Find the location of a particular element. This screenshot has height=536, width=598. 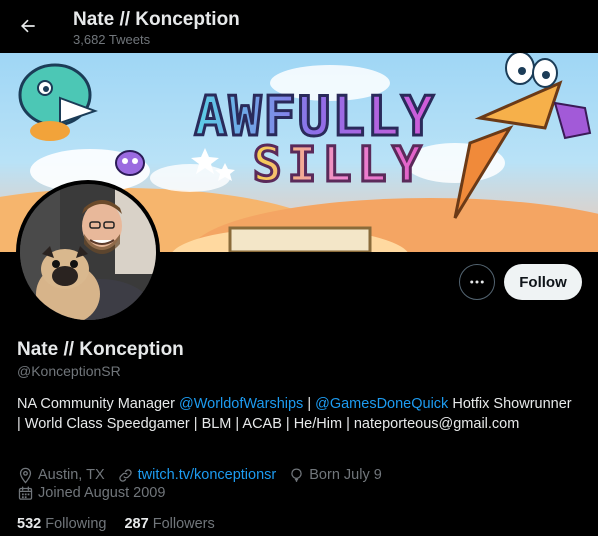

location-icon is located at coordinates (25, 475).